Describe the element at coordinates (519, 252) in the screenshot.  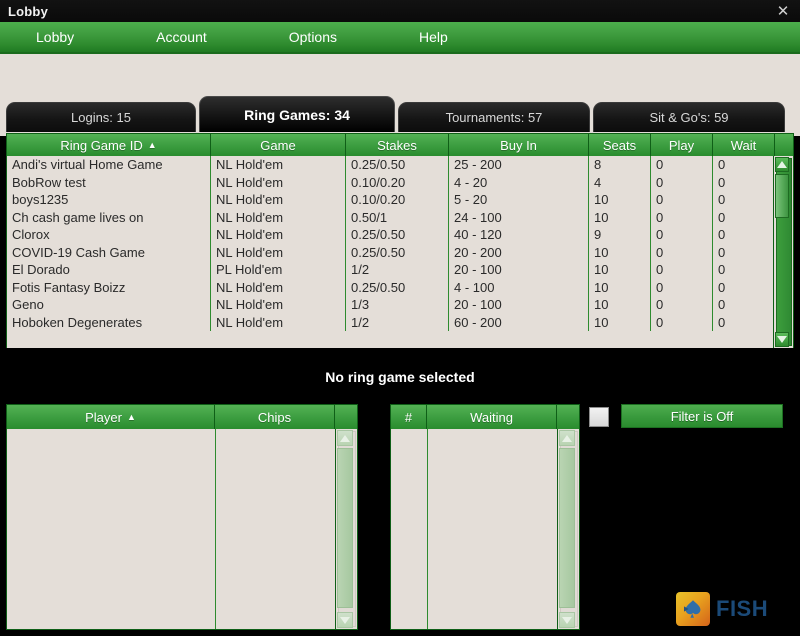
I see `cell-buyin: 20 - 200` at that location.